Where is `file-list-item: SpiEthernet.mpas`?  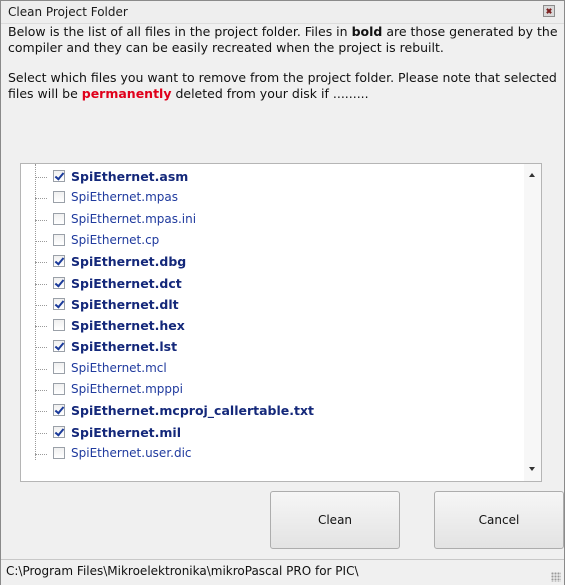
file-list-item: SpiEthernet.mpas is located at coordinates (275, 198).